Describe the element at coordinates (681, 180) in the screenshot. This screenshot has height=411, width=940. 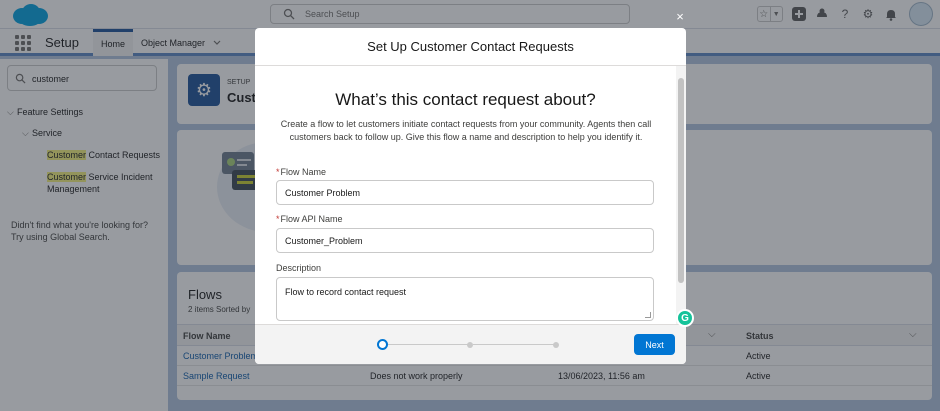
I see `modal-scrollbar-thumb` at that location.